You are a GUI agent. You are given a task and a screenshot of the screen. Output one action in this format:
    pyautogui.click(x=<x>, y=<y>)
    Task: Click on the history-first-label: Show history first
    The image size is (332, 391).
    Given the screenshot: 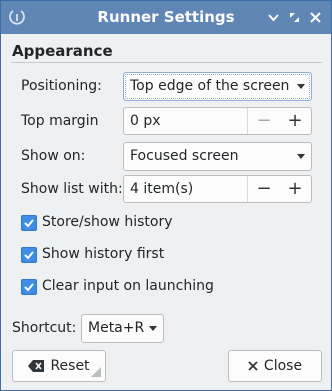 What is the action you would take?
    pyautogui.click(x=103, y=254)
    